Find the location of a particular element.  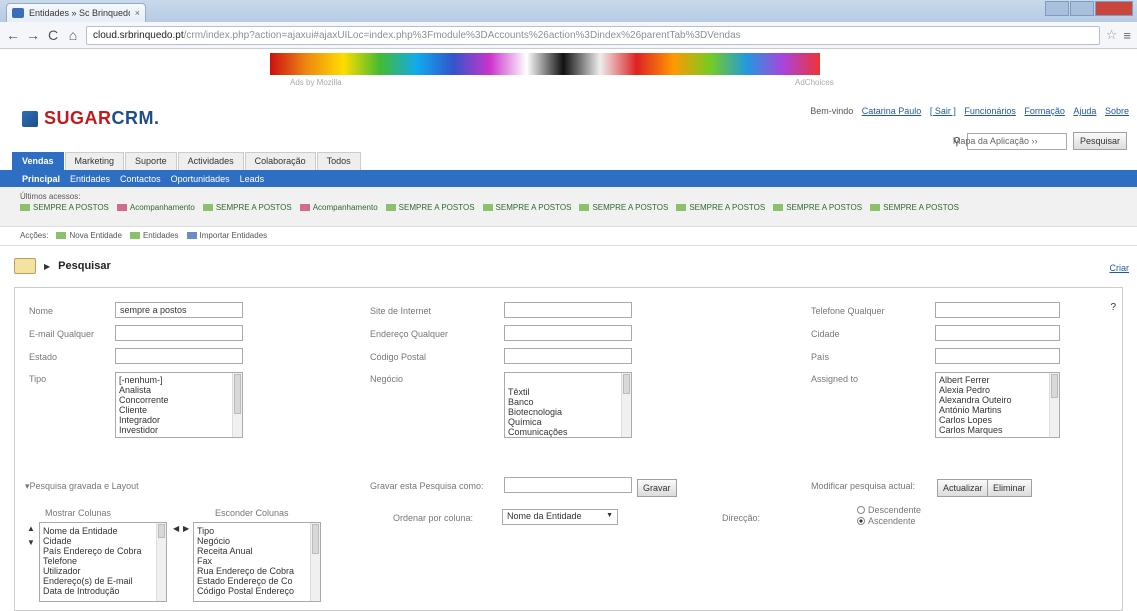

tab-suporte: Suporte is located at coordinates (151, 161).